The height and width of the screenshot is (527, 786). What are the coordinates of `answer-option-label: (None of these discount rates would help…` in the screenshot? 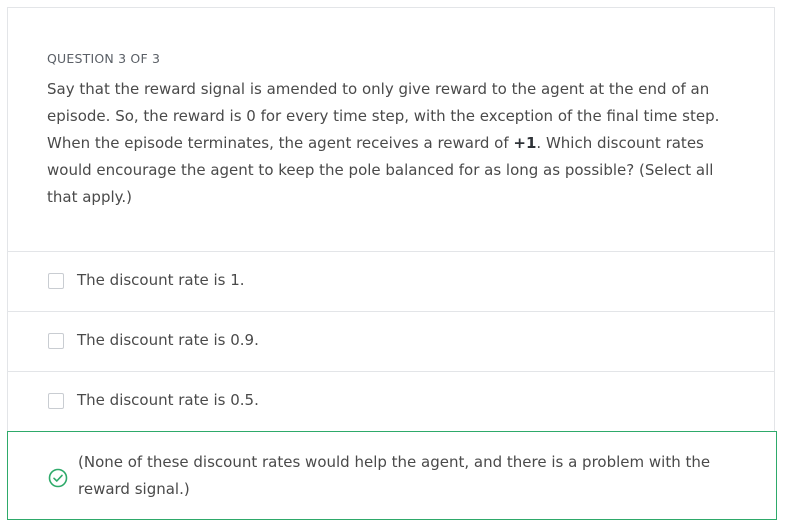 It's located at (394, 475).